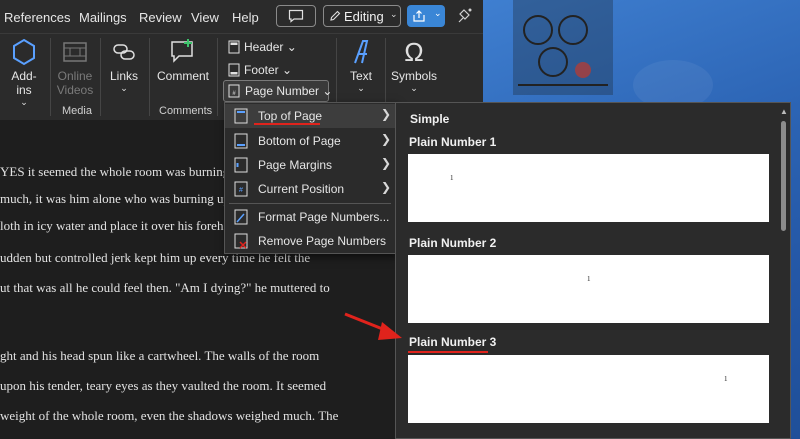 This screenshot has width=800, height=439. Describe the element at coordinates (234, 47) in the screenshot. I see `header-icon` at that location.